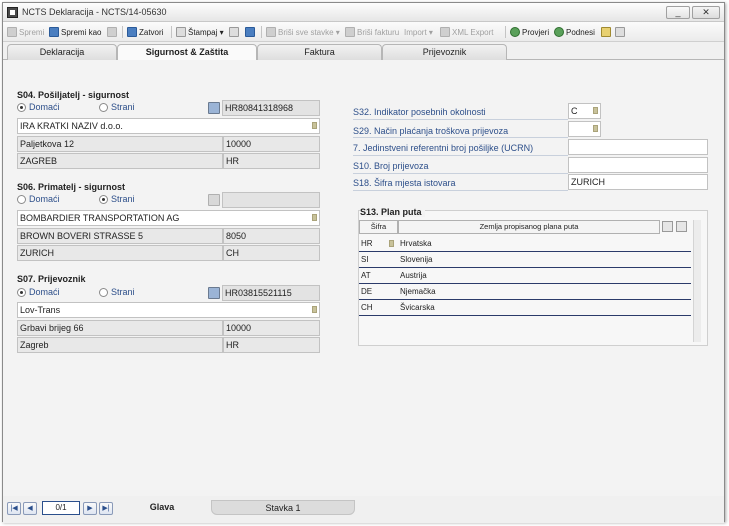  What do you see at coordinates (168, 126) in the screenshot?
I see `s04-name-field: IRA KRATKI NAZIV d.o.o.` at bounding box center [168, 126].